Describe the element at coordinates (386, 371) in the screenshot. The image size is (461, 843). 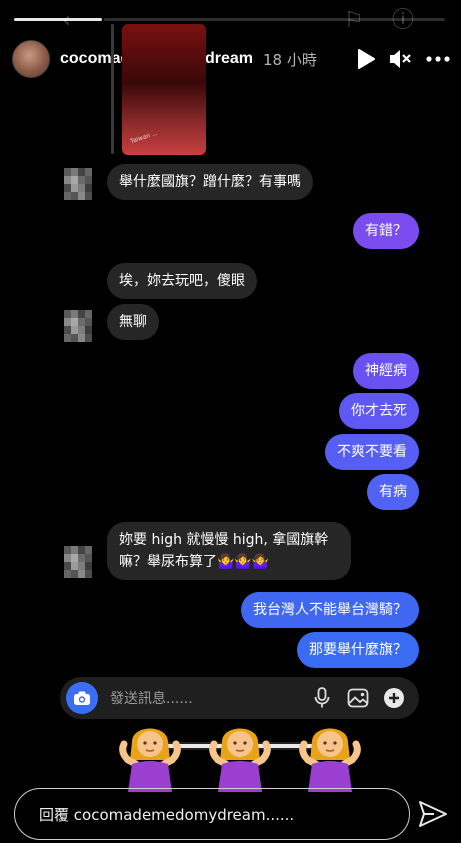
I see `message-outgoing: 神經病` at that location.